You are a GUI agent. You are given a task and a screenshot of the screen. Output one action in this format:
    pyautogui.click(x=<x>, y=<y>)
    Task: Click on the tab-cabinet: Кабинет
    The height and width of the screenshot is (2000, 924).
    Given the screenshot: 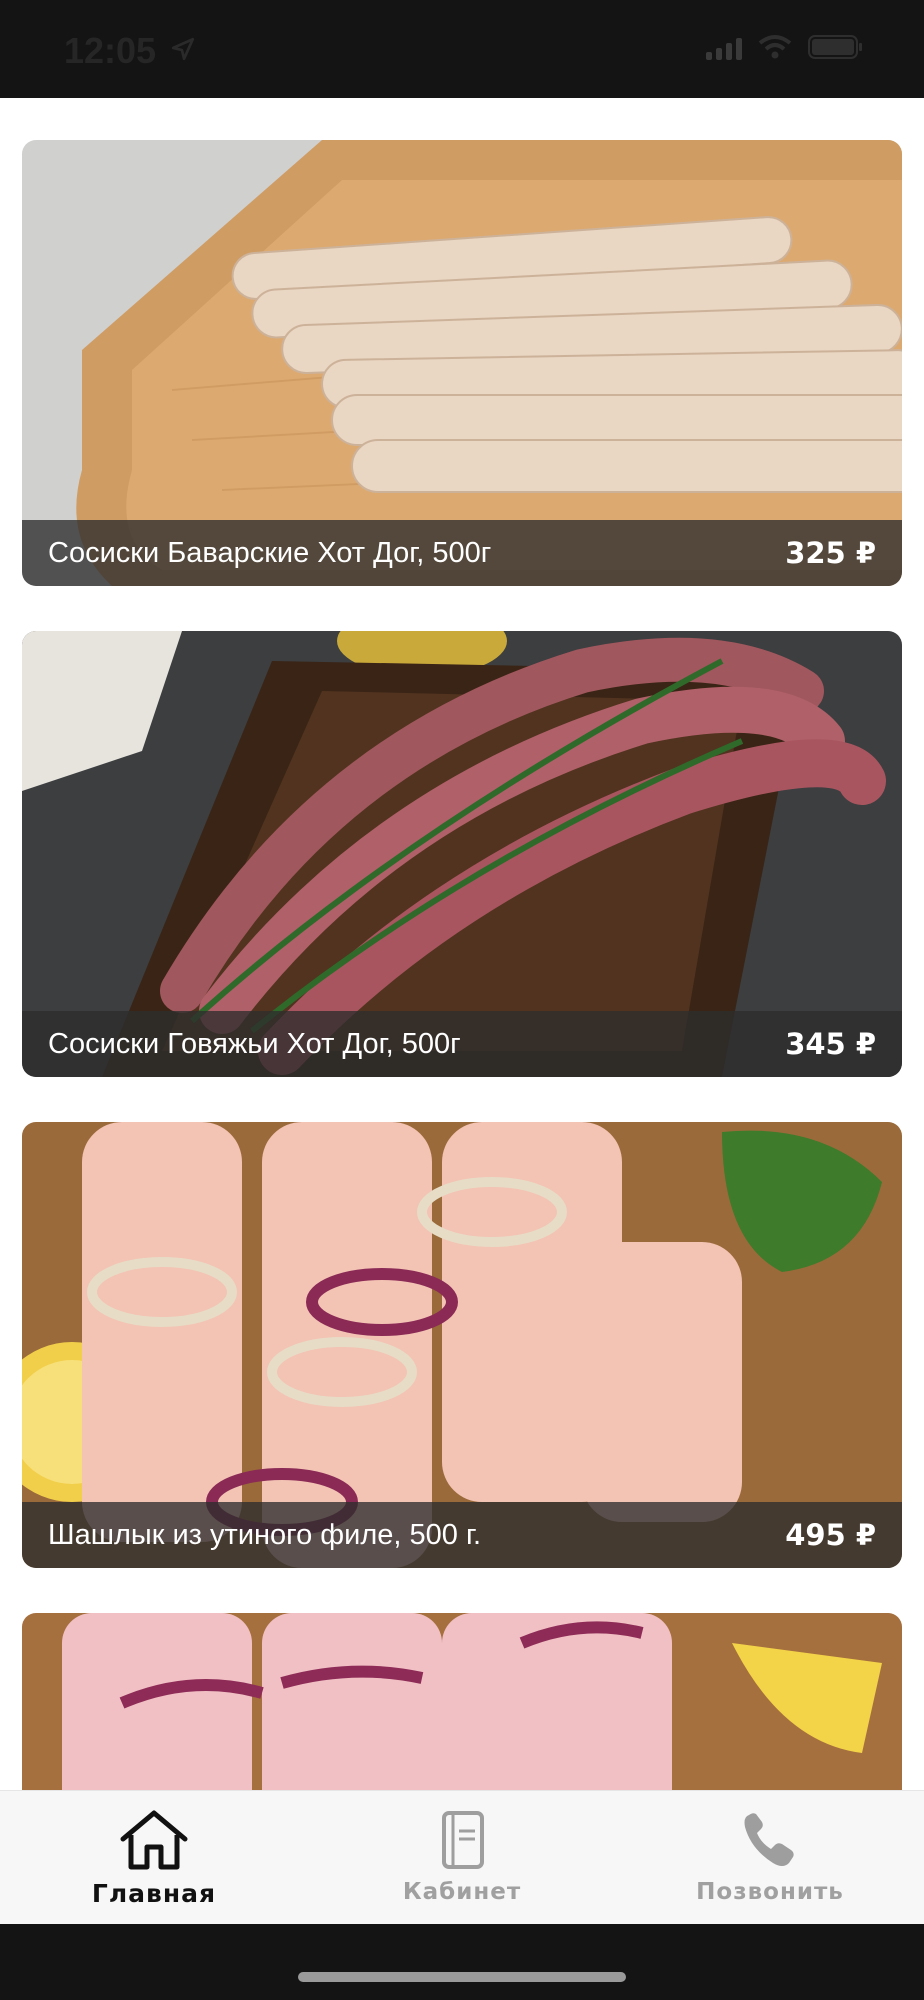 What is the action you would take?
    pyautogui.click(x=462, y=1858)
    